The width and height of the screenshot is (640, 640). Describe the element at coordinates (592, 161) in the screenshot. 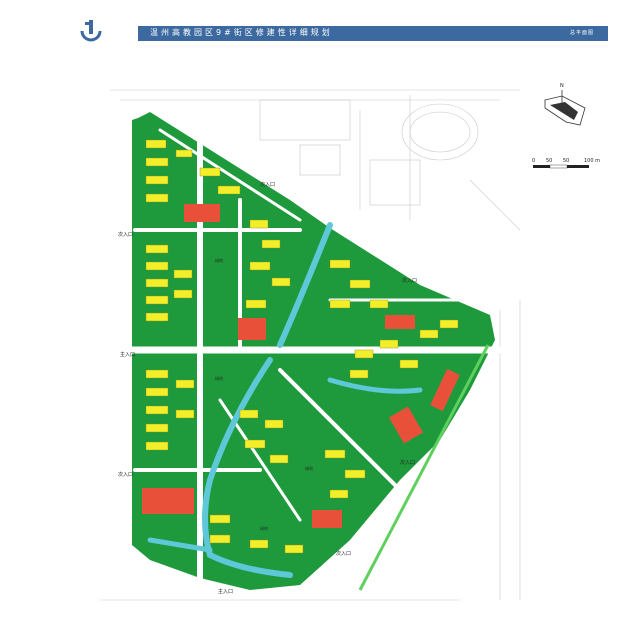

I see `svg-text: 100 m` at that location.